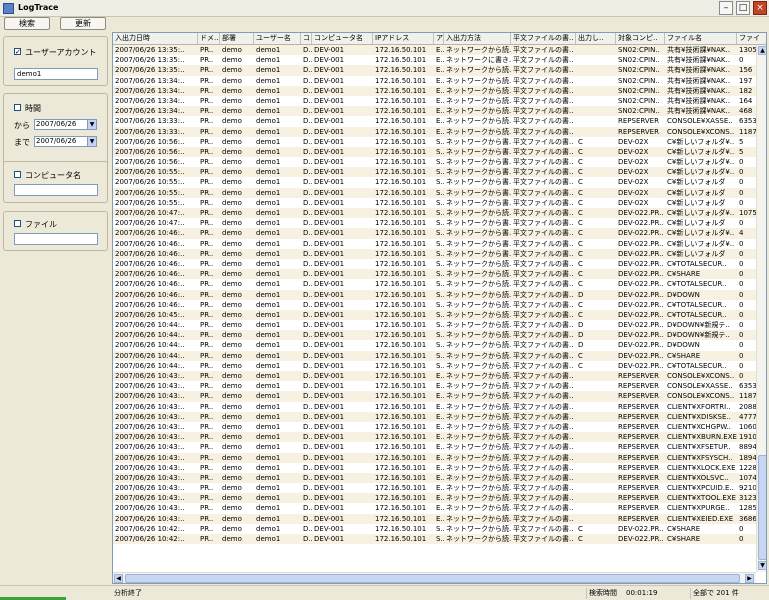 Image resolution: width=769 pixels, height=600 pixels. I want to click on vertical-scroll-thumb, so click(762, 507).